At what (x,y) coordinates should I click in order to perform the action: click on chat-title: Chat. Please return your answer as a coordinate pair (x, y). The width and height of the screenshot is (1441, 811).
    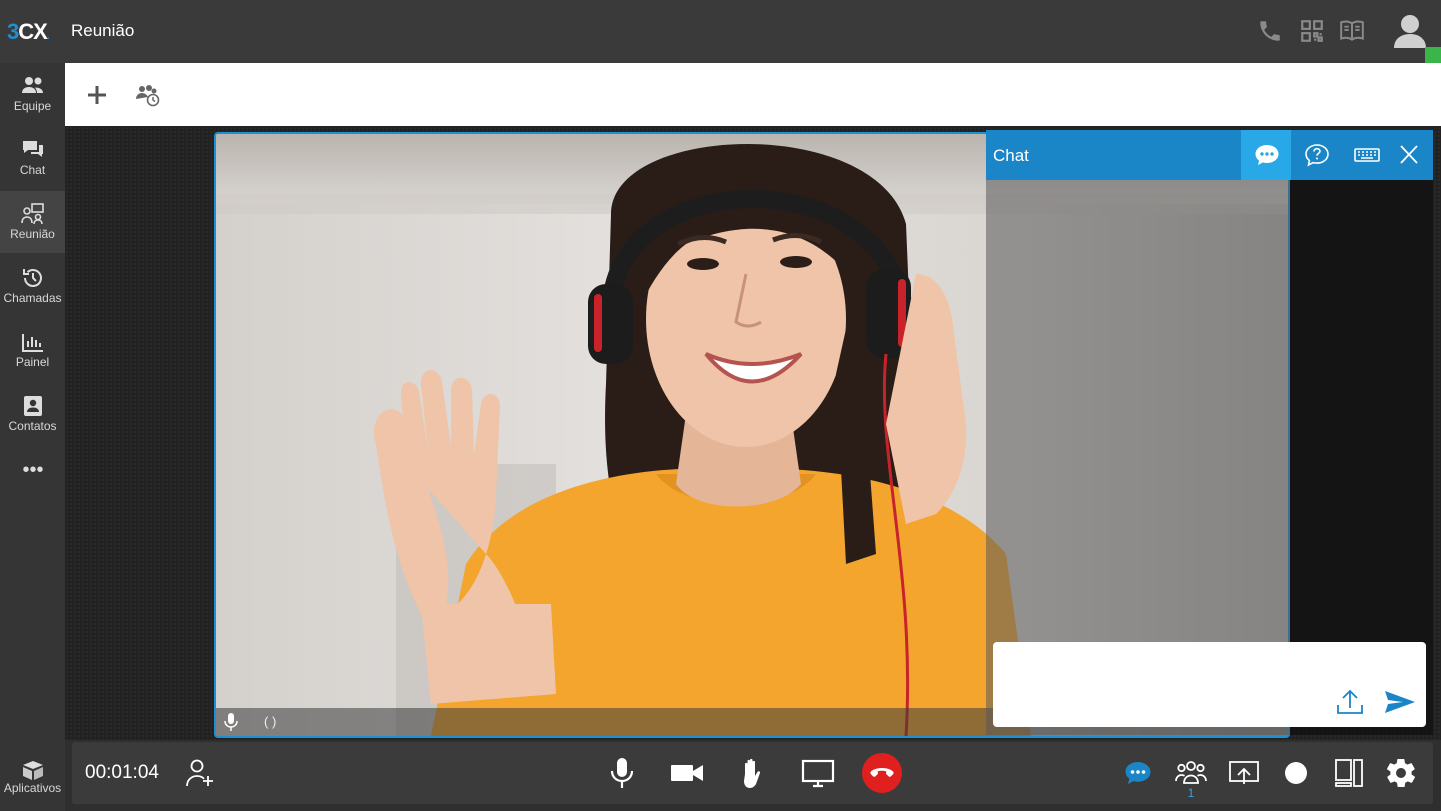
    Looking at the image, I should click on (1011, 155).